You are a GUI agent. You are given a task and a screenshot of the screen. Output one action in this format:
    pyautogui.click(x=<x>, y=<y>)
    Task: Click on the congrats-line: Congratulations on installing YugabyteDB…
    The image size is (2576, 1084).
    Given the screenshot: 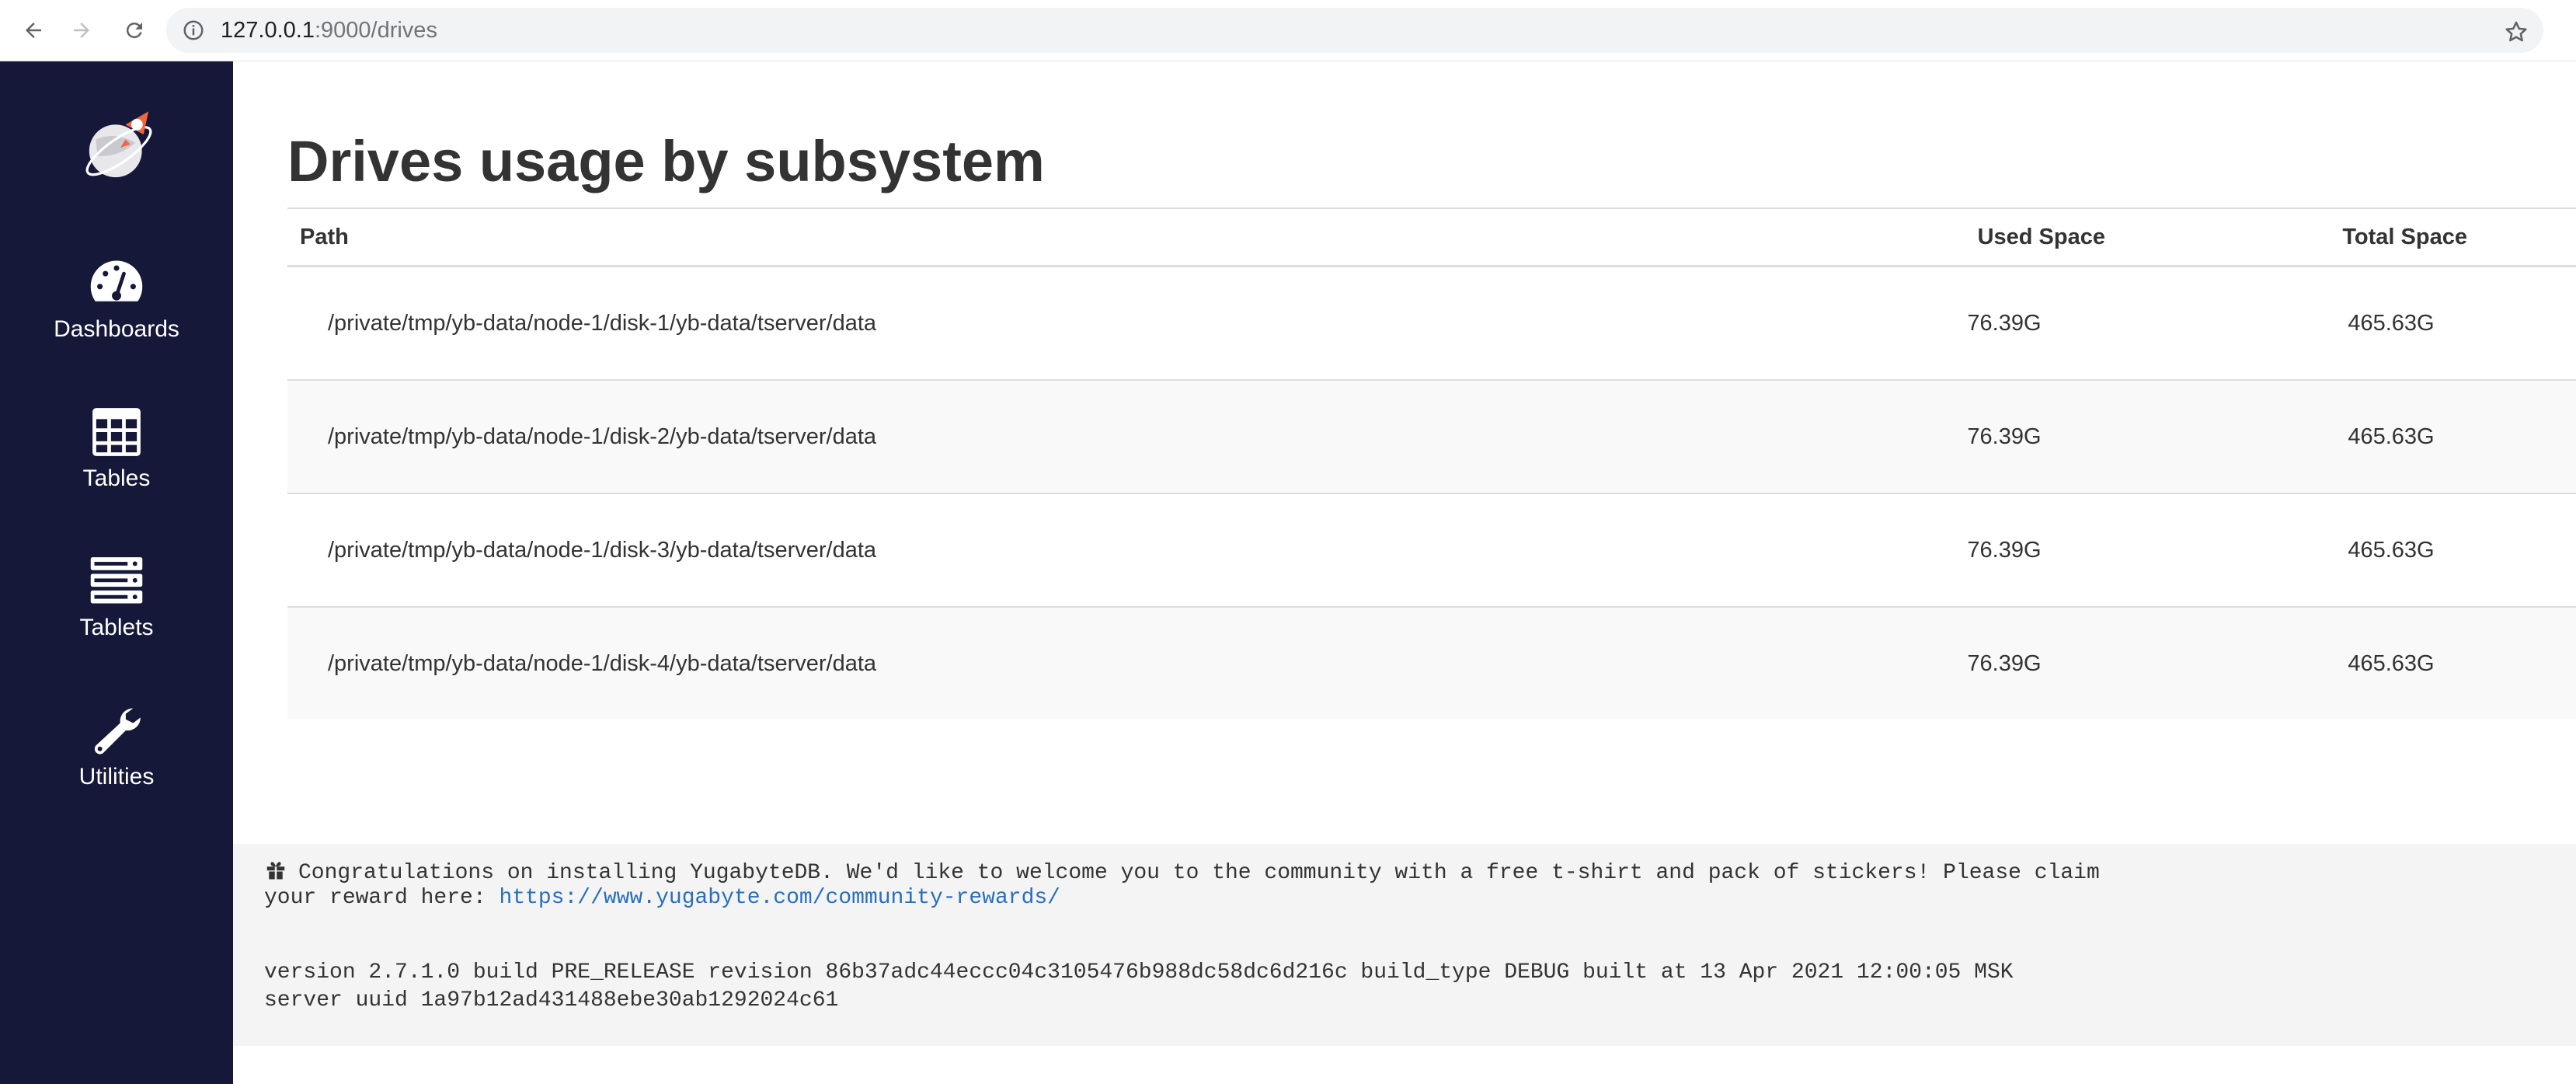 What is the action you would take?
    pyautogui.click(x=1182, y=871)
    